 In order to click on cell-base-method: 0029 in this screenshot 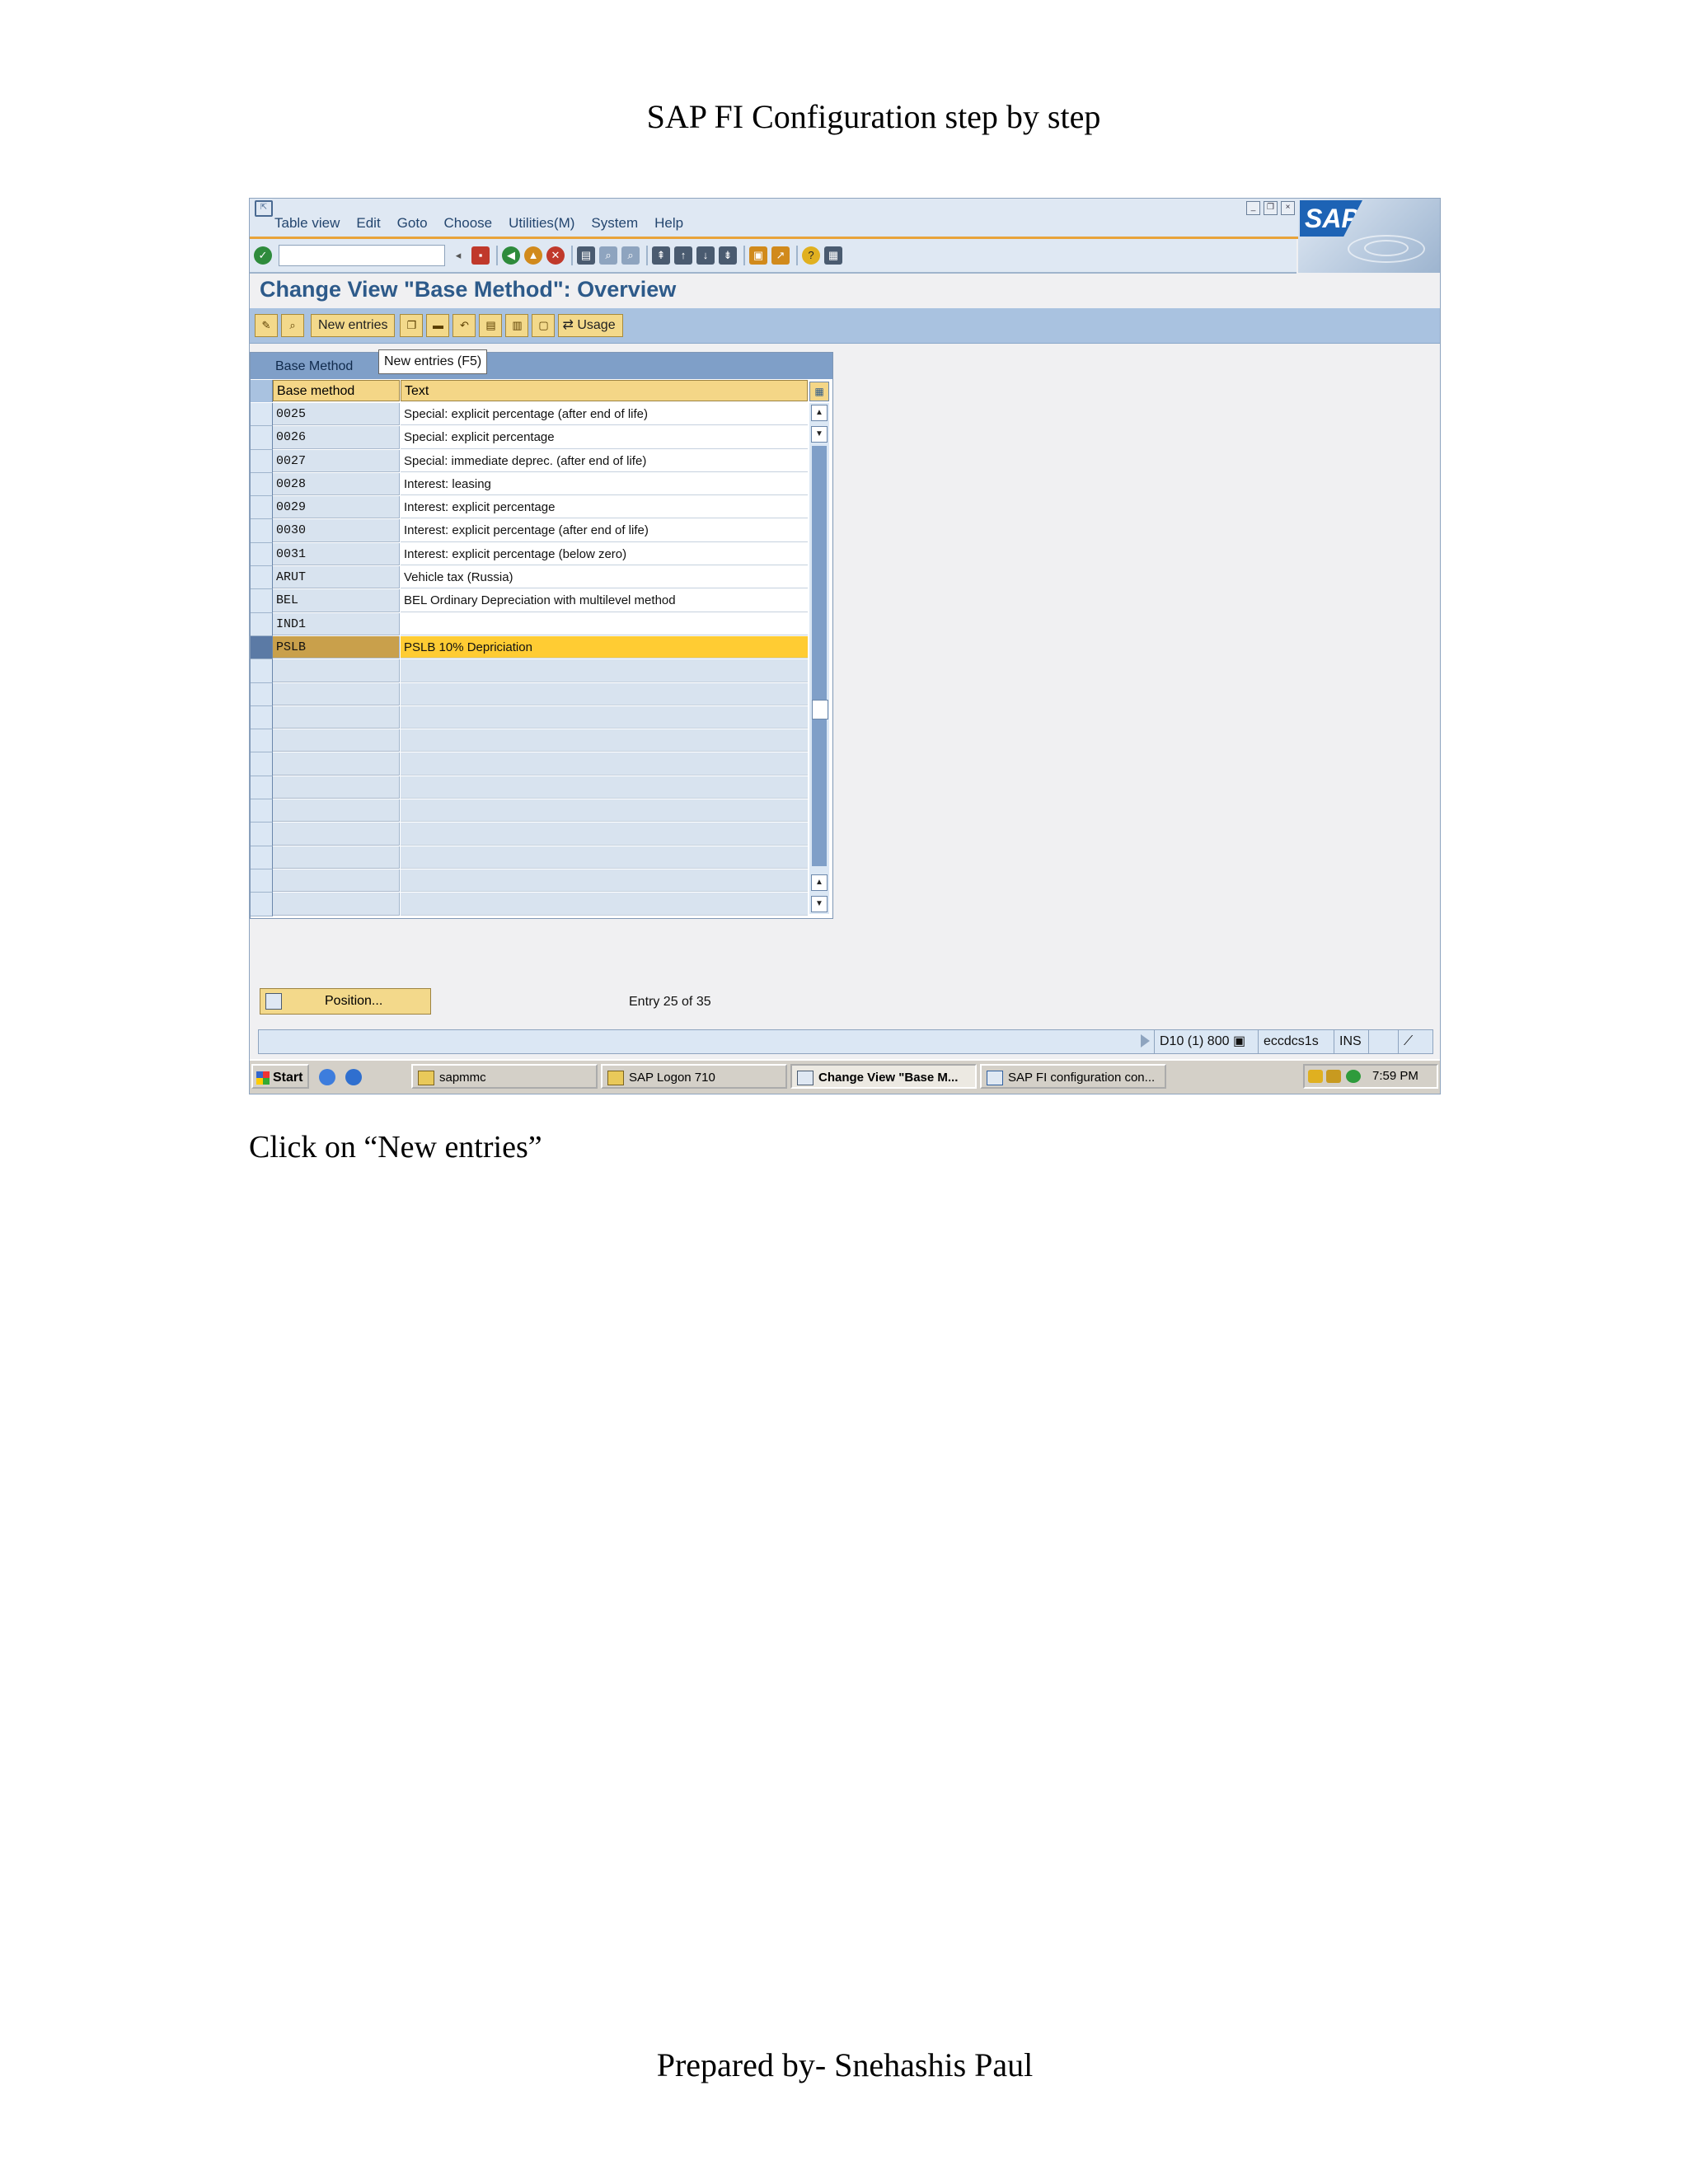, I will do `click(336, 507)`.